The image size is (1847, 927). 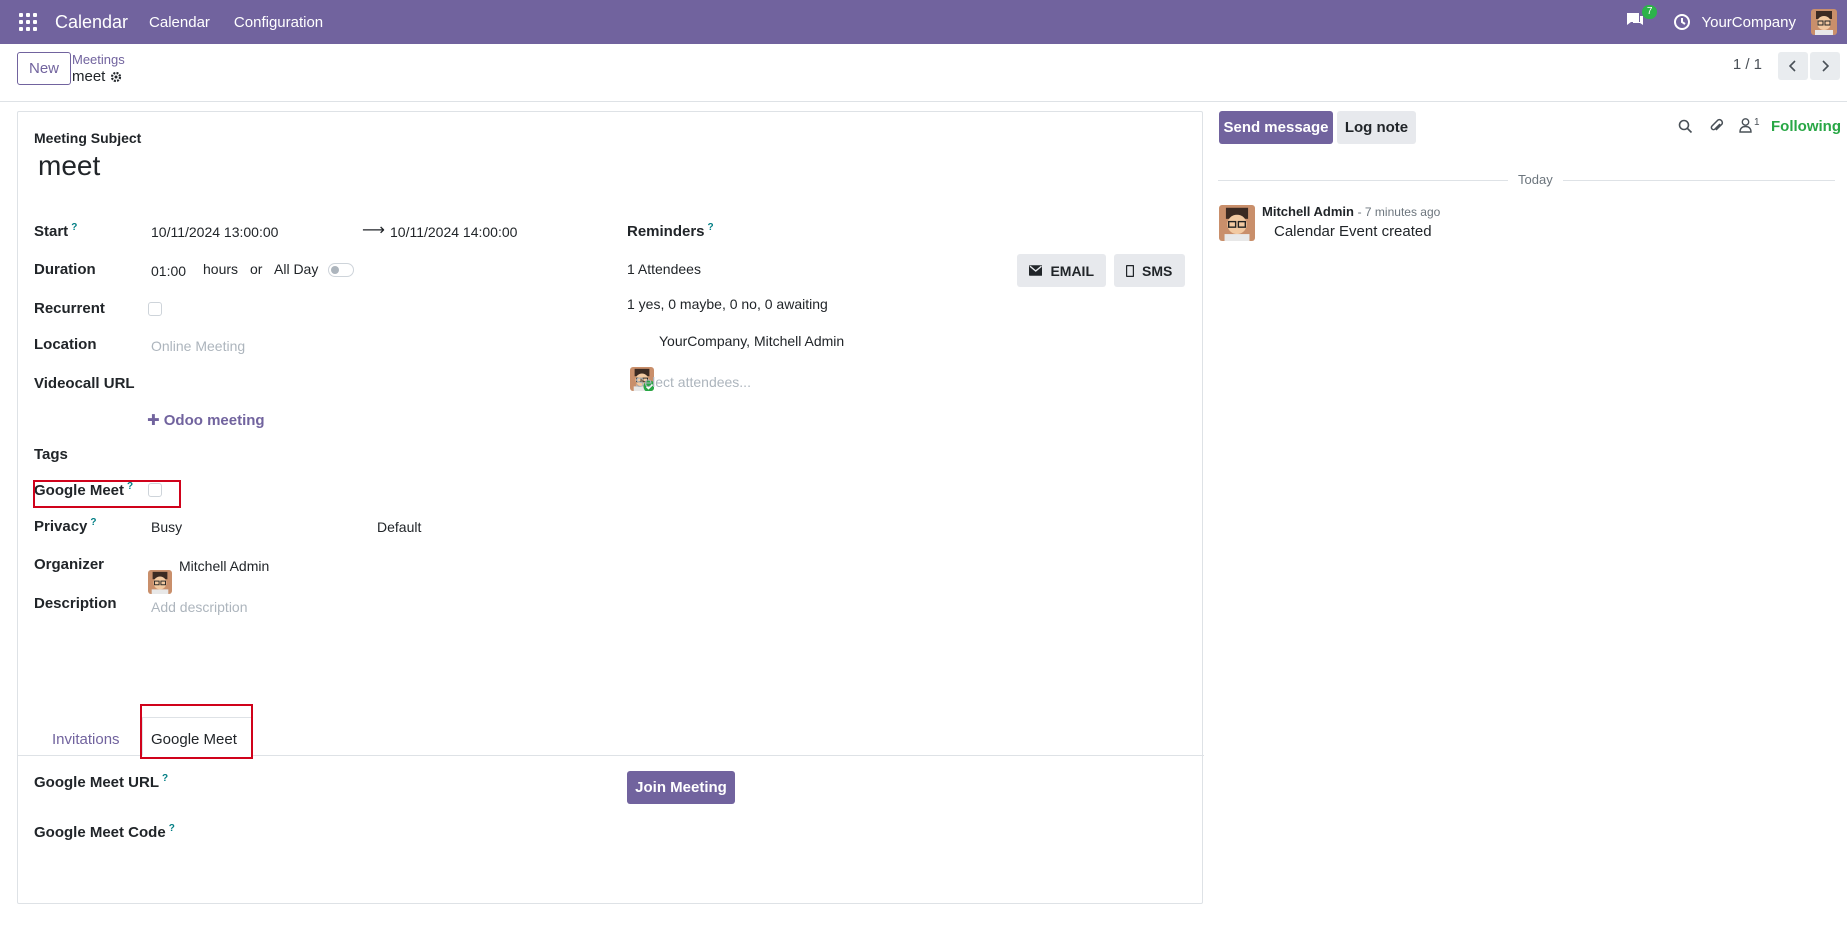 What do you see at coordinates (341, 270) in the screenshot?
I see `allday-toggle` at bounding box center [341, 270].